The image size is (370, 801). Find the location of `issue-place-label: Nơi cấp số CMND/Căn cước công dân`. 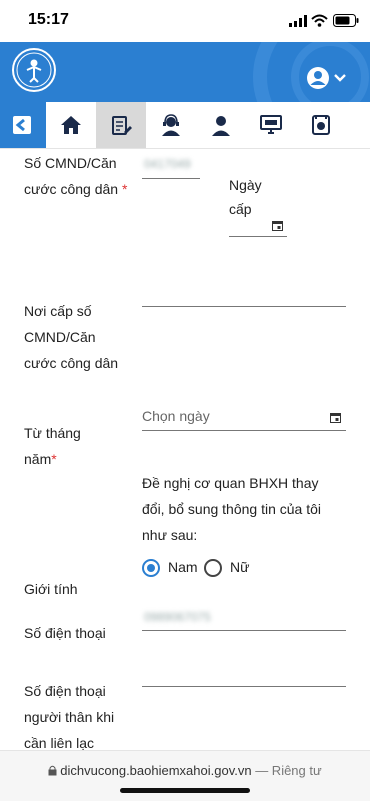

issue-place-label: Nơi cấp số CMND/Căn cước công dân is located at coordinates (71, 337).